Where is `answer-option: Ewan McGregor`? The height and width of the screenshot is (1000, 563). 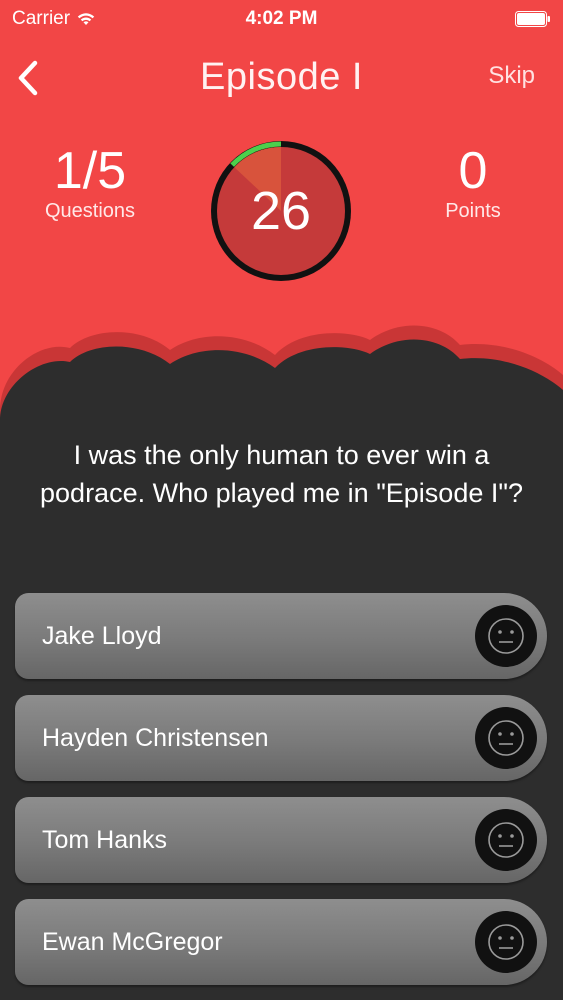 answer-option: Ewan McGregor is located at coordinates (281, 942).